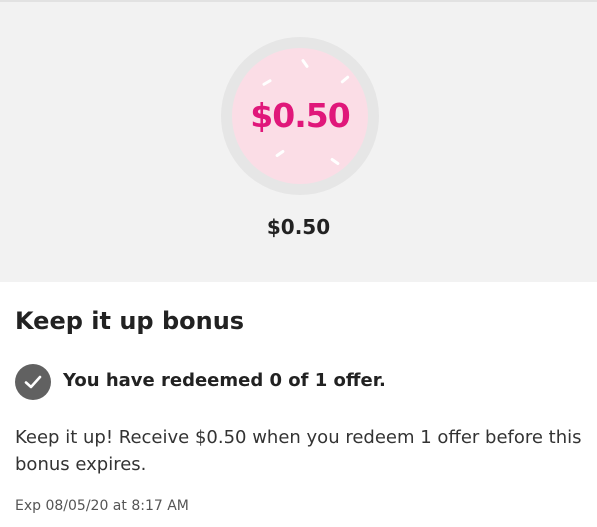  I want to click on checkmark-icon, so click(33, 382).